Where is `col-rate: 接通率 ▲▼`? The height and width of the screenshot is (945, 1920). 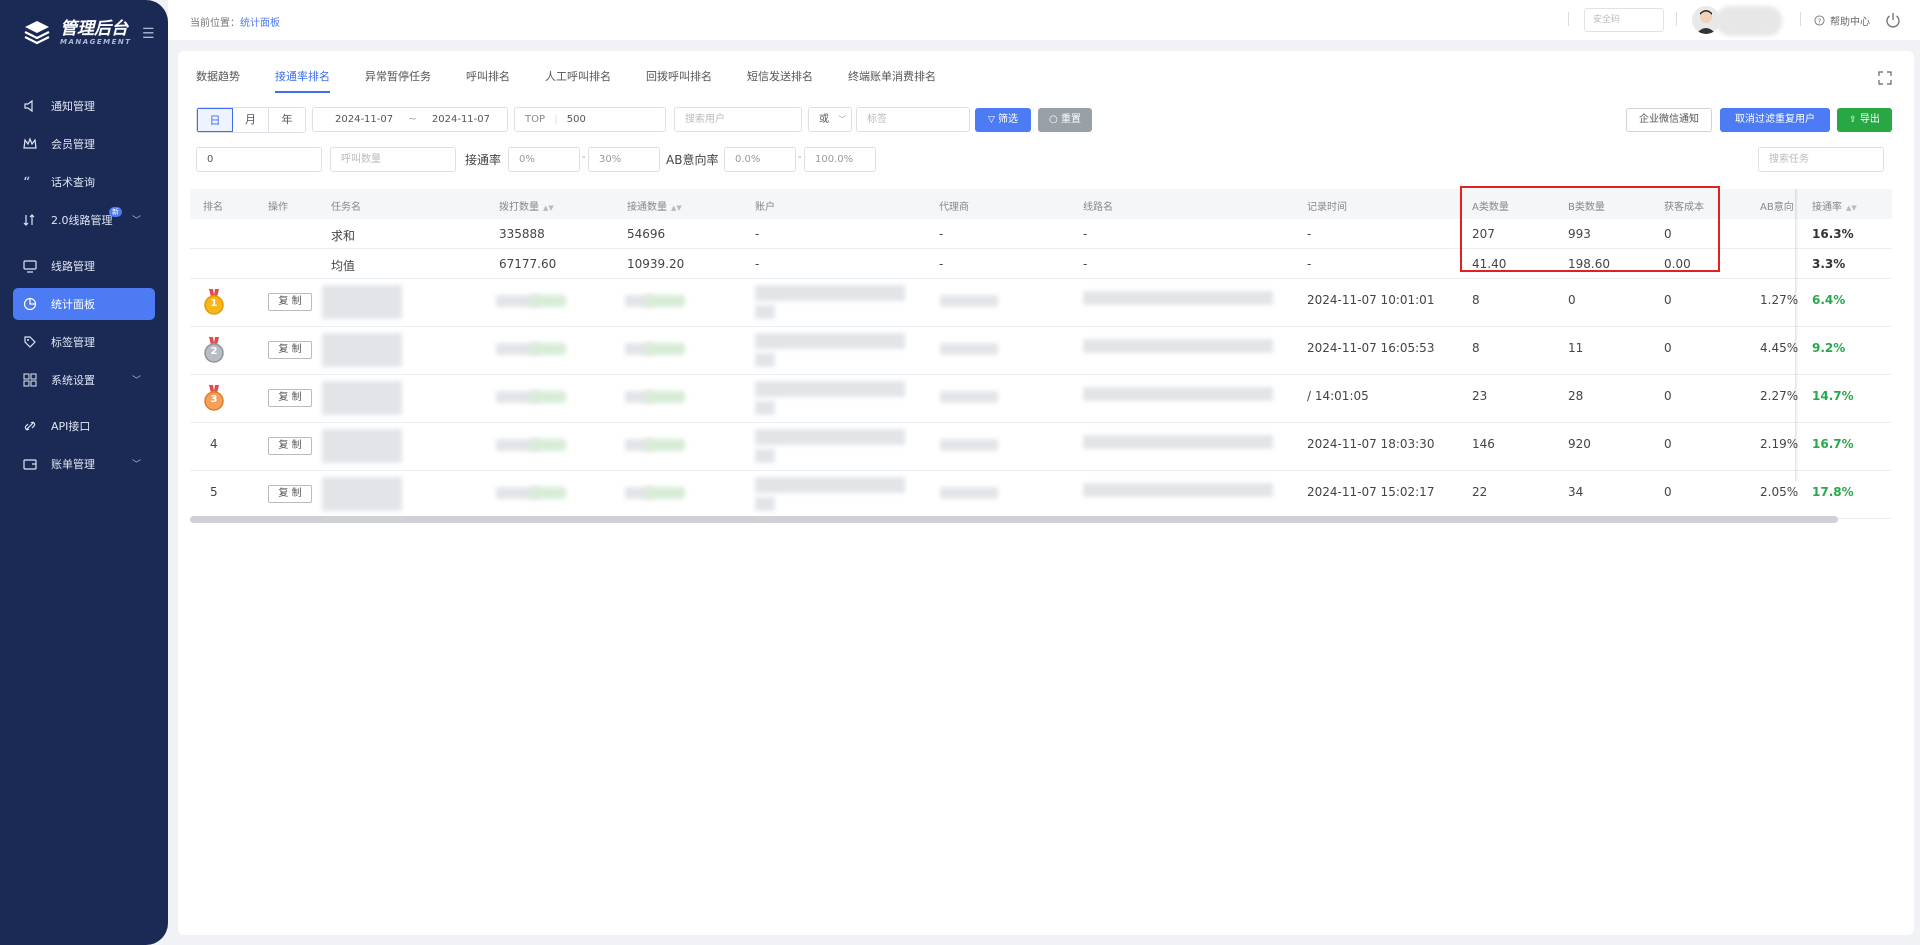
col-rate: 接通率 ▲▼ is located at coordinates (1834, 205).